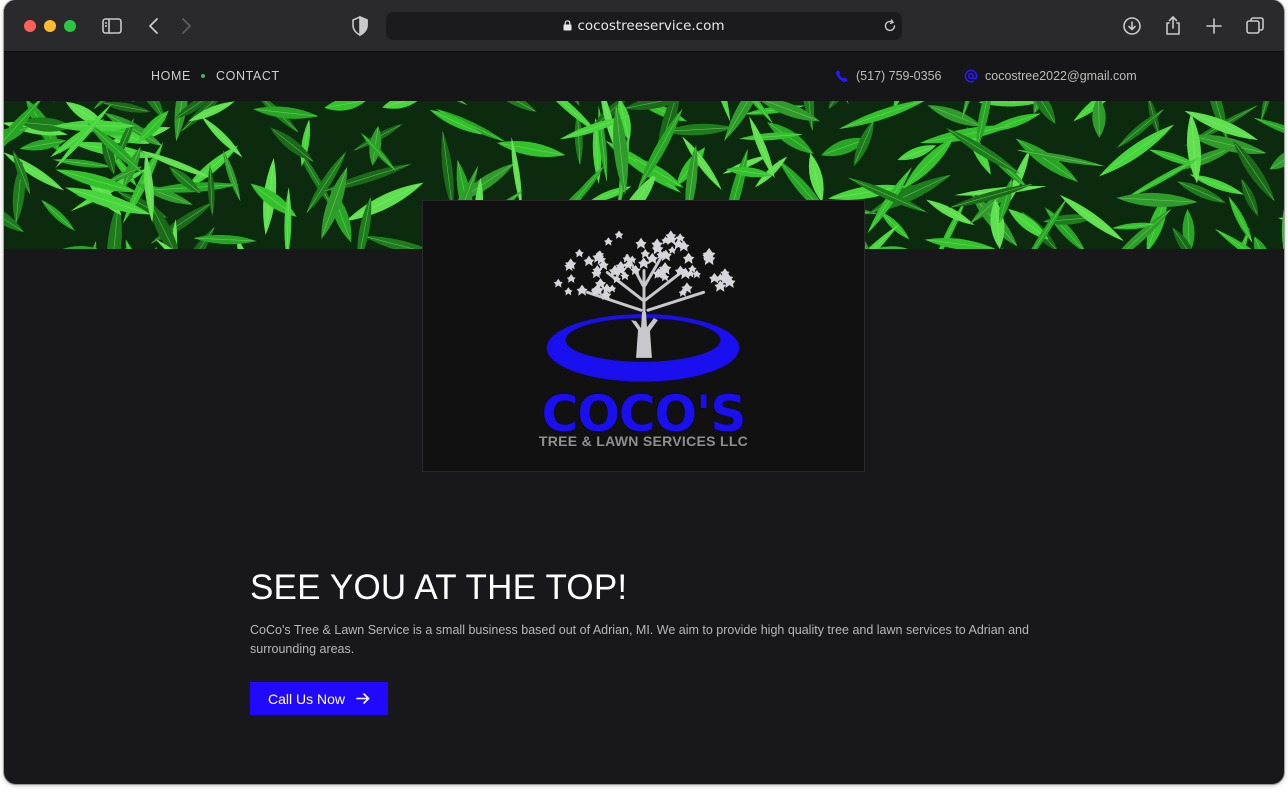  Describe the element at coordinates (890, 26) in the screenshot. I see `reload-icon` at that location.